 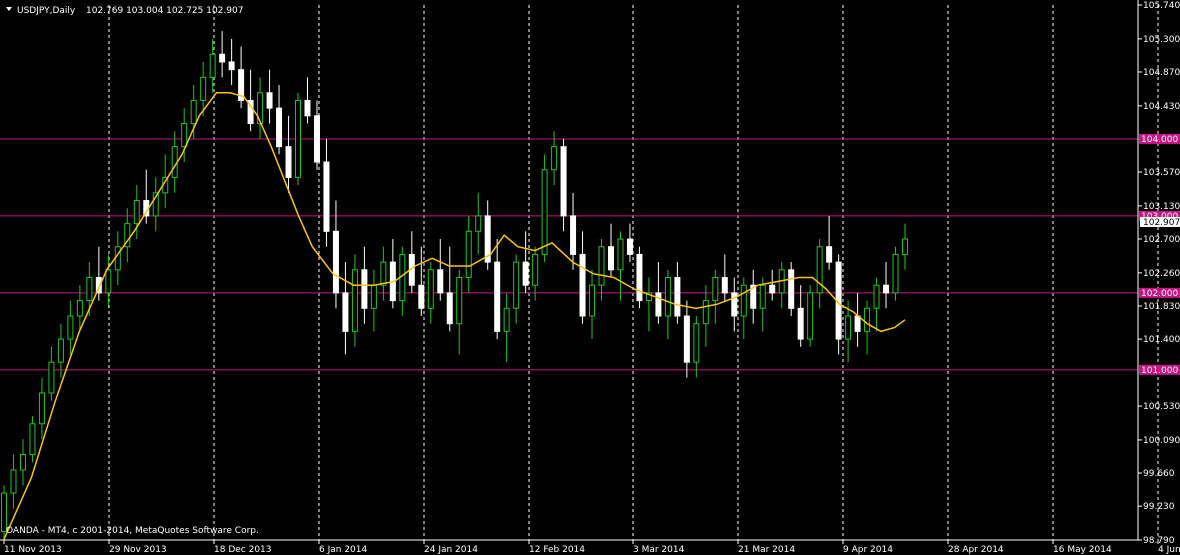 I want to click on date-tick-label: 29 Nov 2013, so click(x=138, y=550).